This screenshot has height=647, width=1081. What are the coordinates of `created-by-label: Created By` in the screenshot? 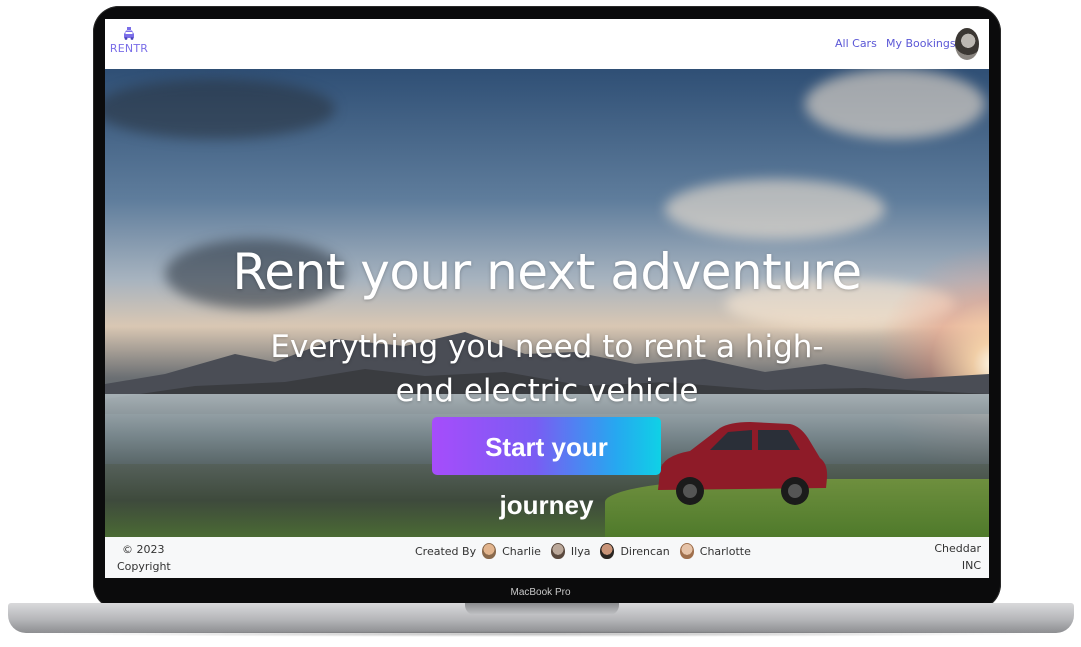 It's located at (446, 551).